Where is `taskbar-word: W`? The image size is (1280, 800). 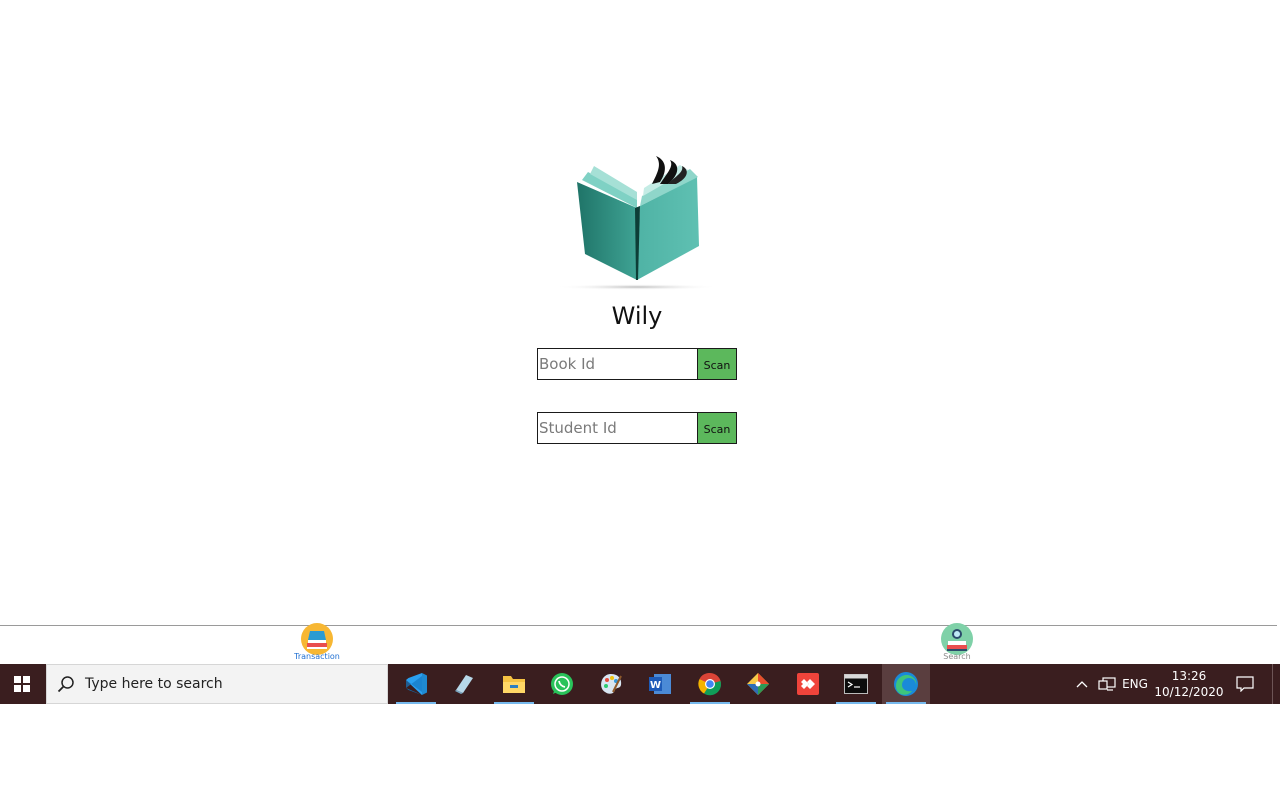 taskbar-word: W is located at coordinates (660, 684).